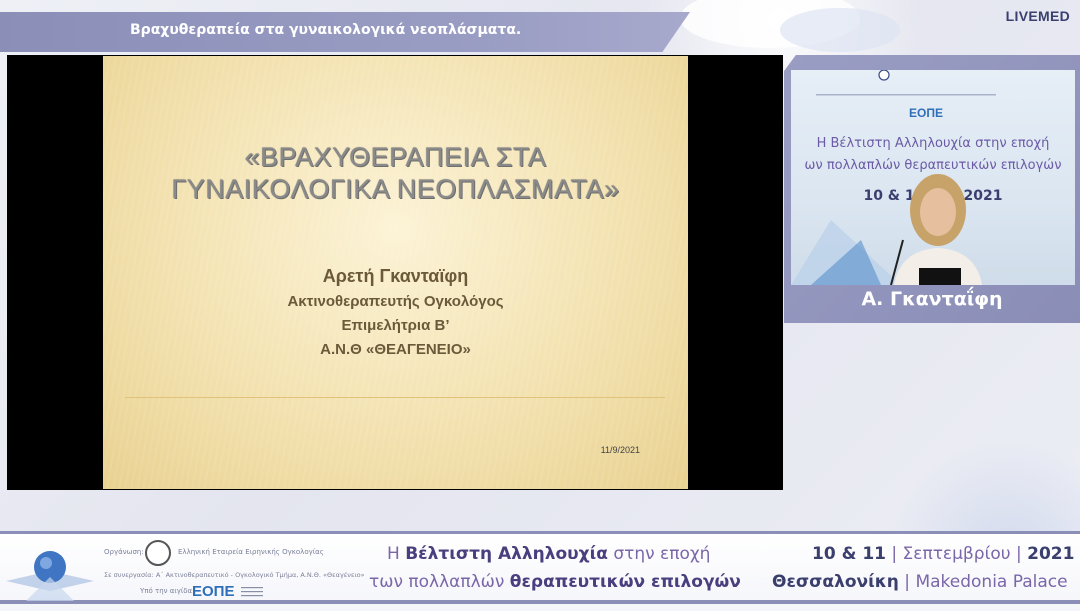  What do you see at coordinates (926, 113) in the screenshot?
I see `camera-eope-logo: ΕΟΠΕ` at bounding box center [926, 113].